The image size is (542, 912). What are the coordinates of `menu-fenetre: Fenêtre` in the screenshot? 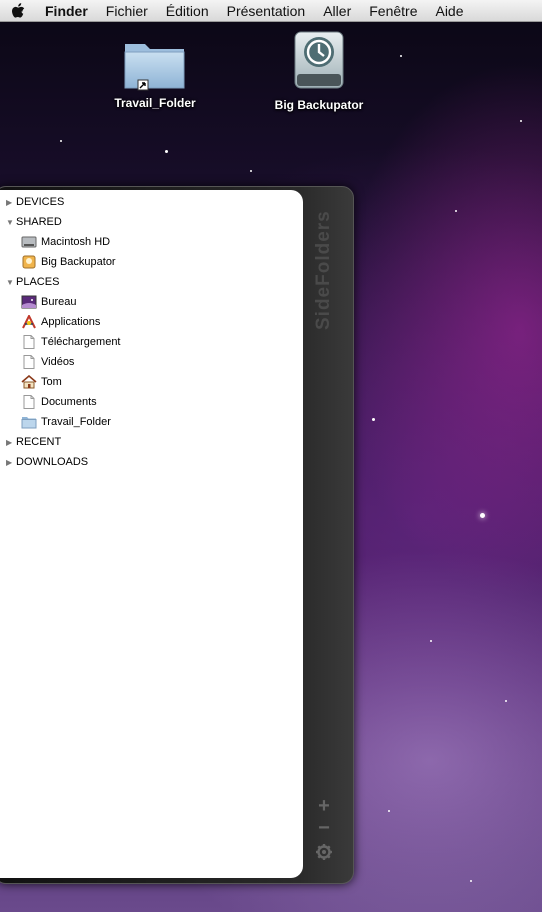 It's located at (393, 11).